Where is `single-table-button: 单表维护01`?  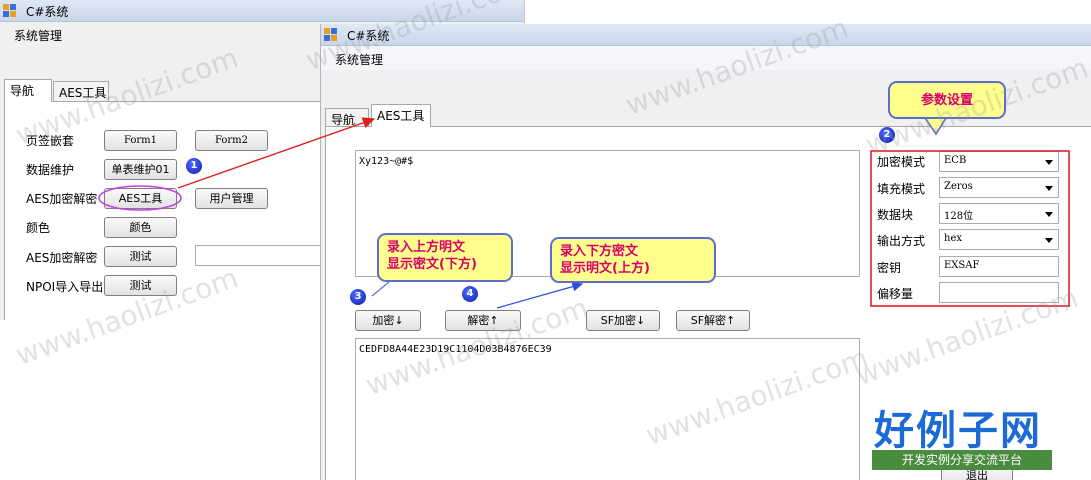
single-table-button: 单表维护01 is located at coordinates (140, 169).